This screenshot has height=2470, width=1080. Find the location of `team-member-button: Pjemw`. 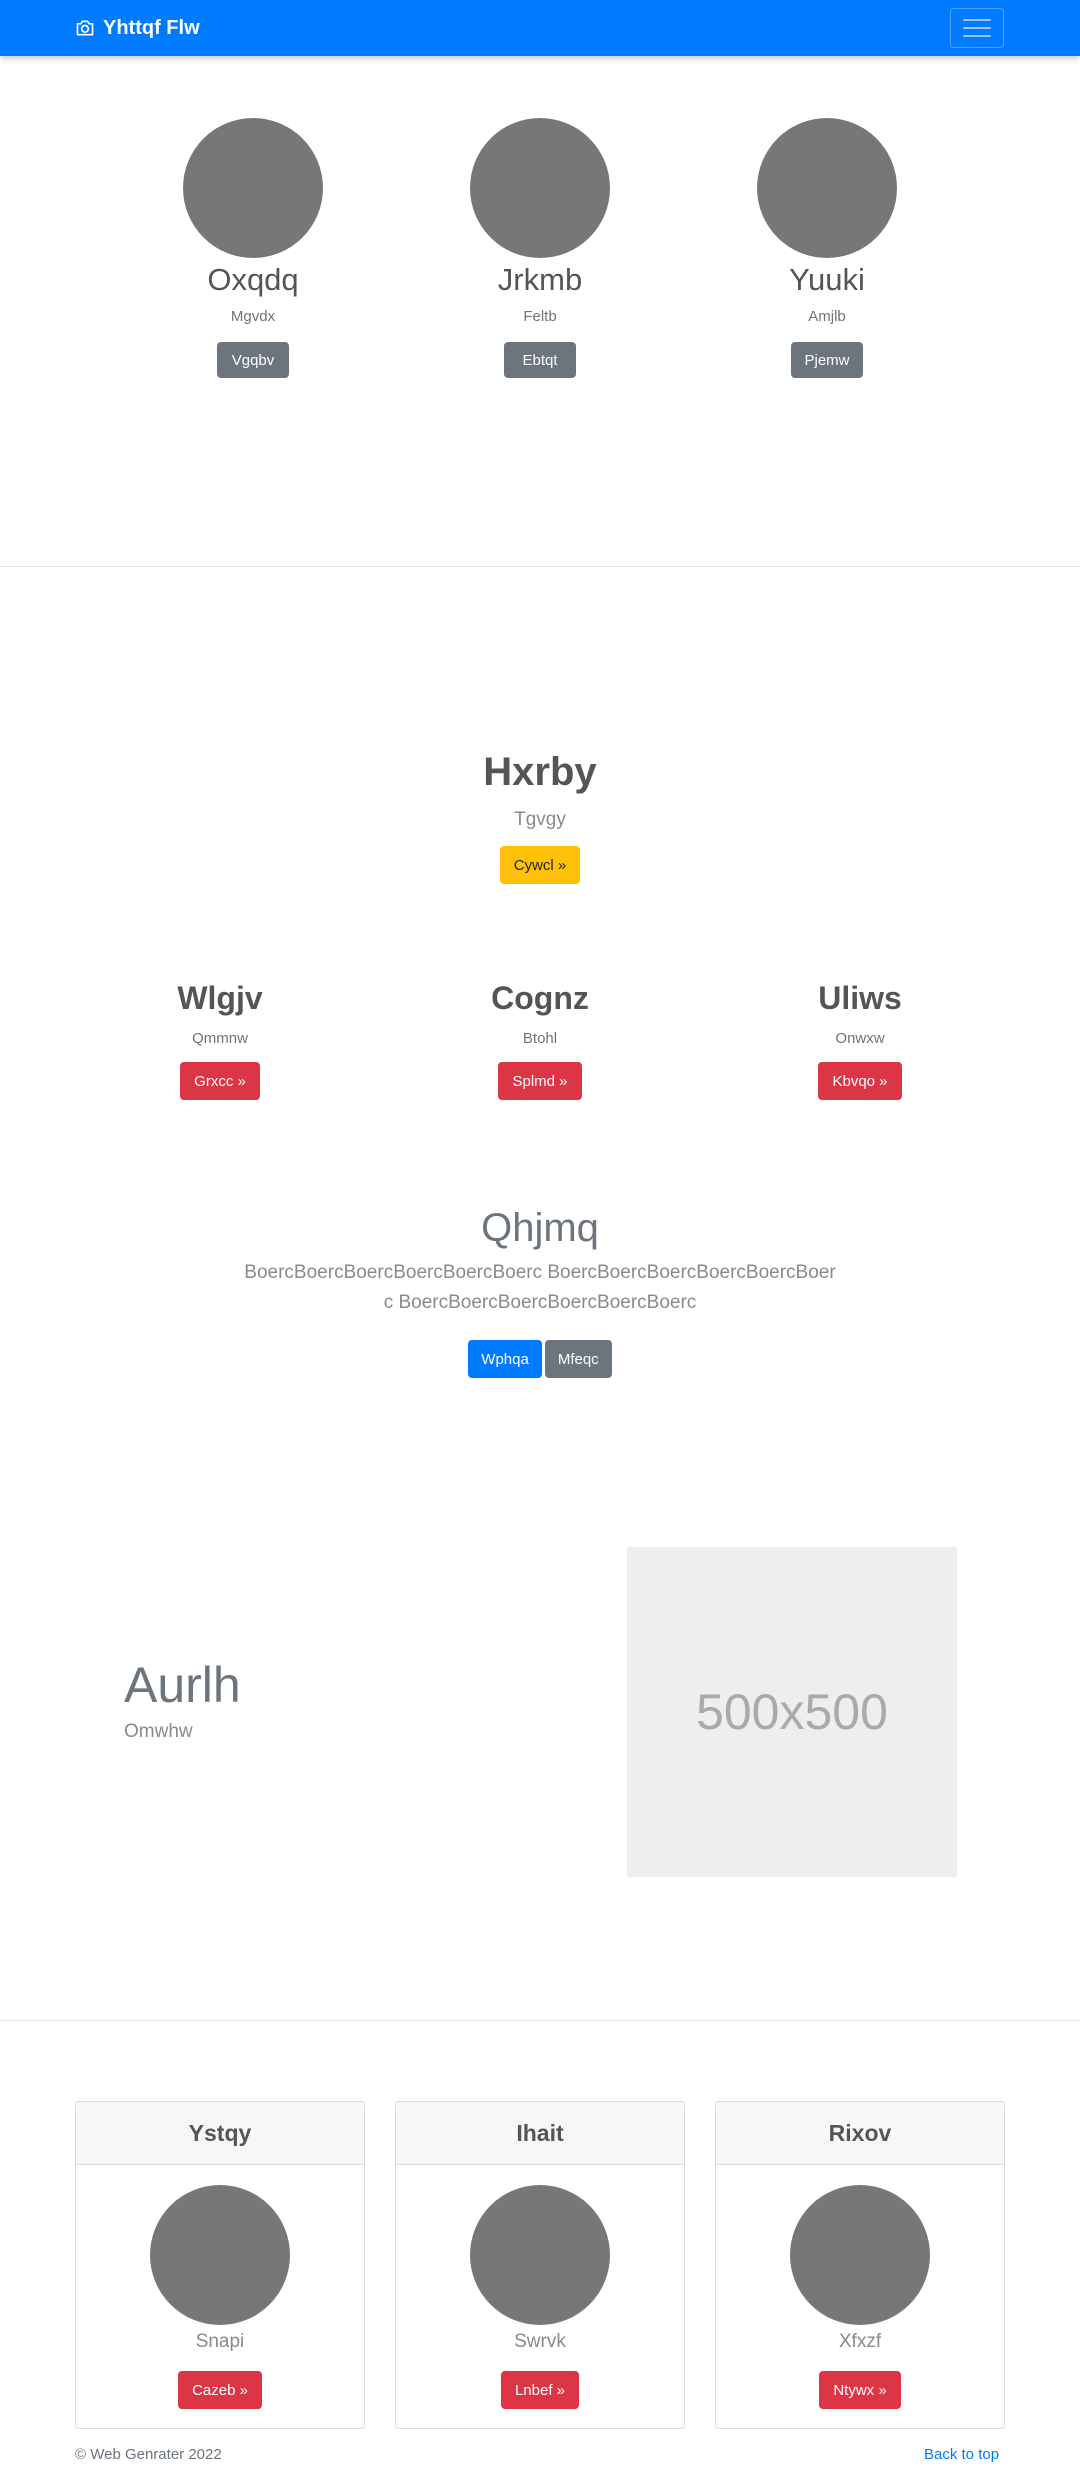

team-member-button: Pjemw is located at coordinates (827, 360).